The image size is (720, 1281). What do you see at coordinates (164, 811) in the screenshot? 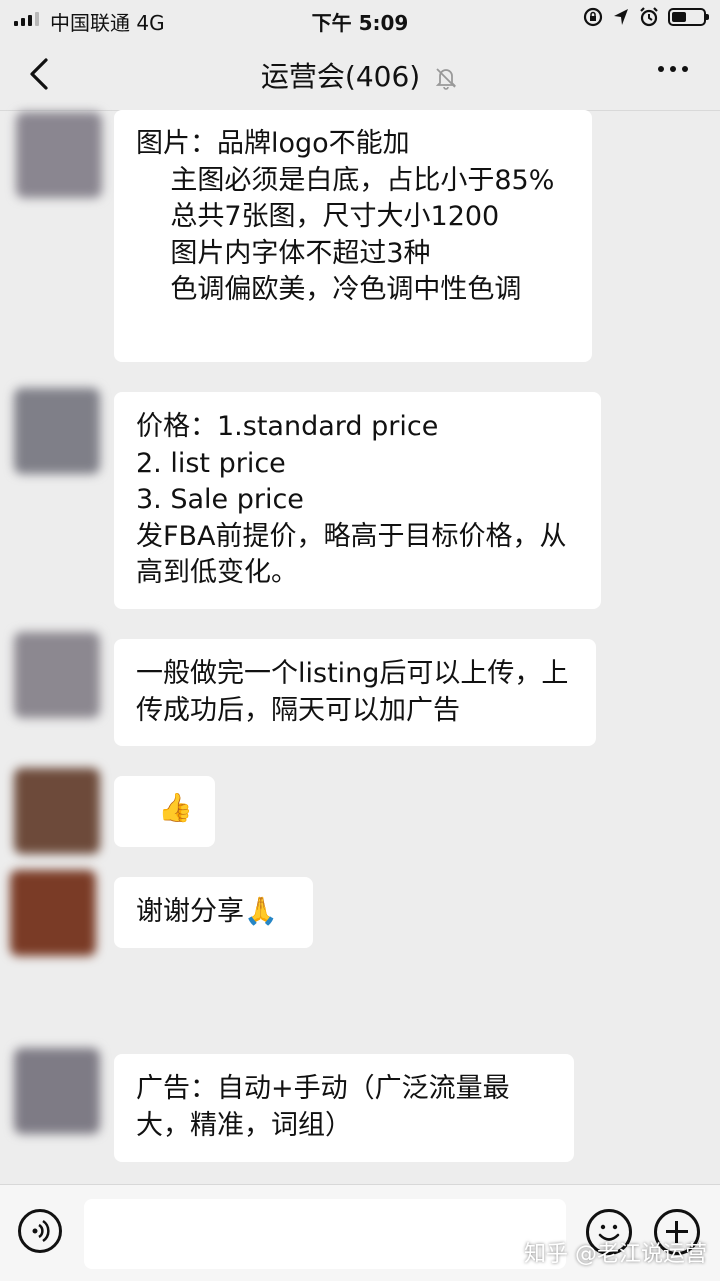
I see `message-bubble: 👍` at bounding box center [164, 811].